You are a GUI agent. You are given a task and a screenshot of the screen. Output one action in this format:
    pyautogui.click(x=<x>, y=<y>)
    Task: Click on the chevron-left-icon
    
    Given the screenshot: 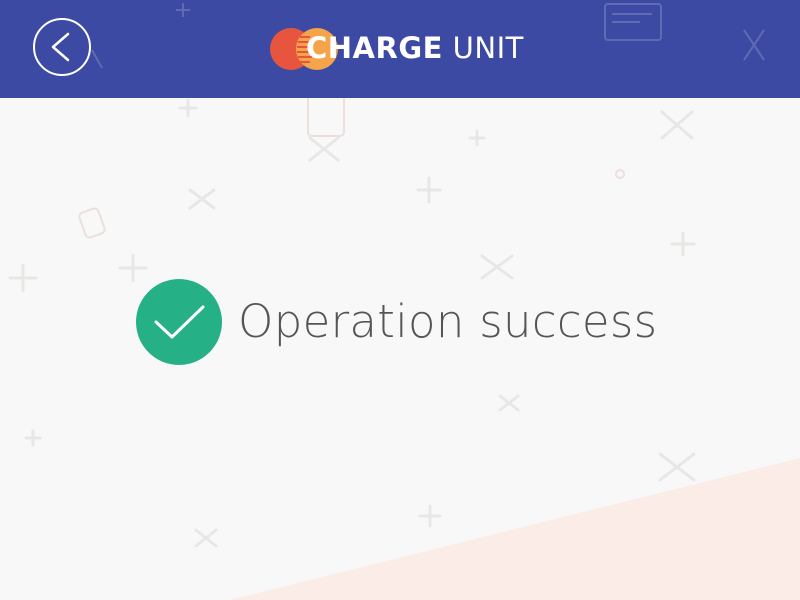 What is the action you would take?
    pyautogui.click(x=60, y=47)
    